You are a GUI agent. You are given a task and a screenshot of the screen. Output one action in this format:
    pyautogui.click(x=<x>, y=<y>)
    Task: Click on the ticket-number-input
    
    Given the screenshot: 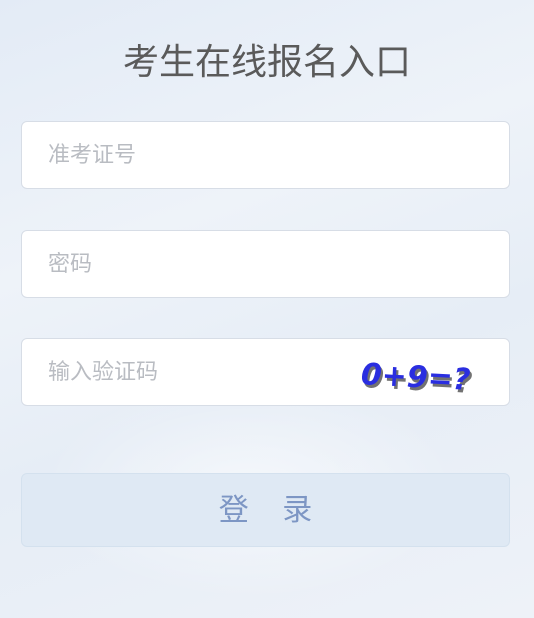 What is the action you would take?
    pyautogui.click(x=265, y=155)
    